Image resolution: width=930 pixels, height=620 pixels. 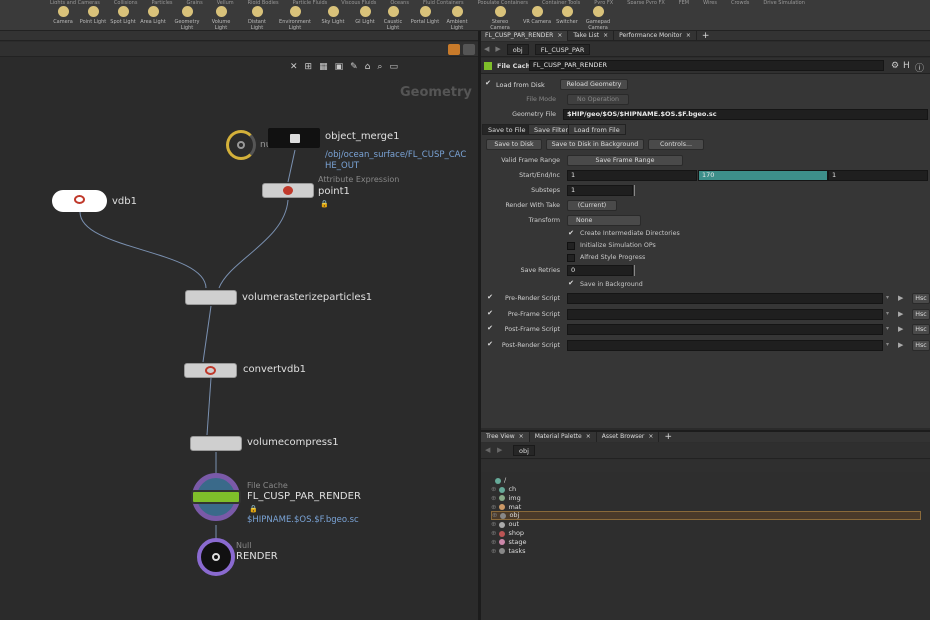 What do you see at coordinates (598, 99) in the screenshot?
I see `file-mode-select: No Operation` at bounding box center [598, 99].